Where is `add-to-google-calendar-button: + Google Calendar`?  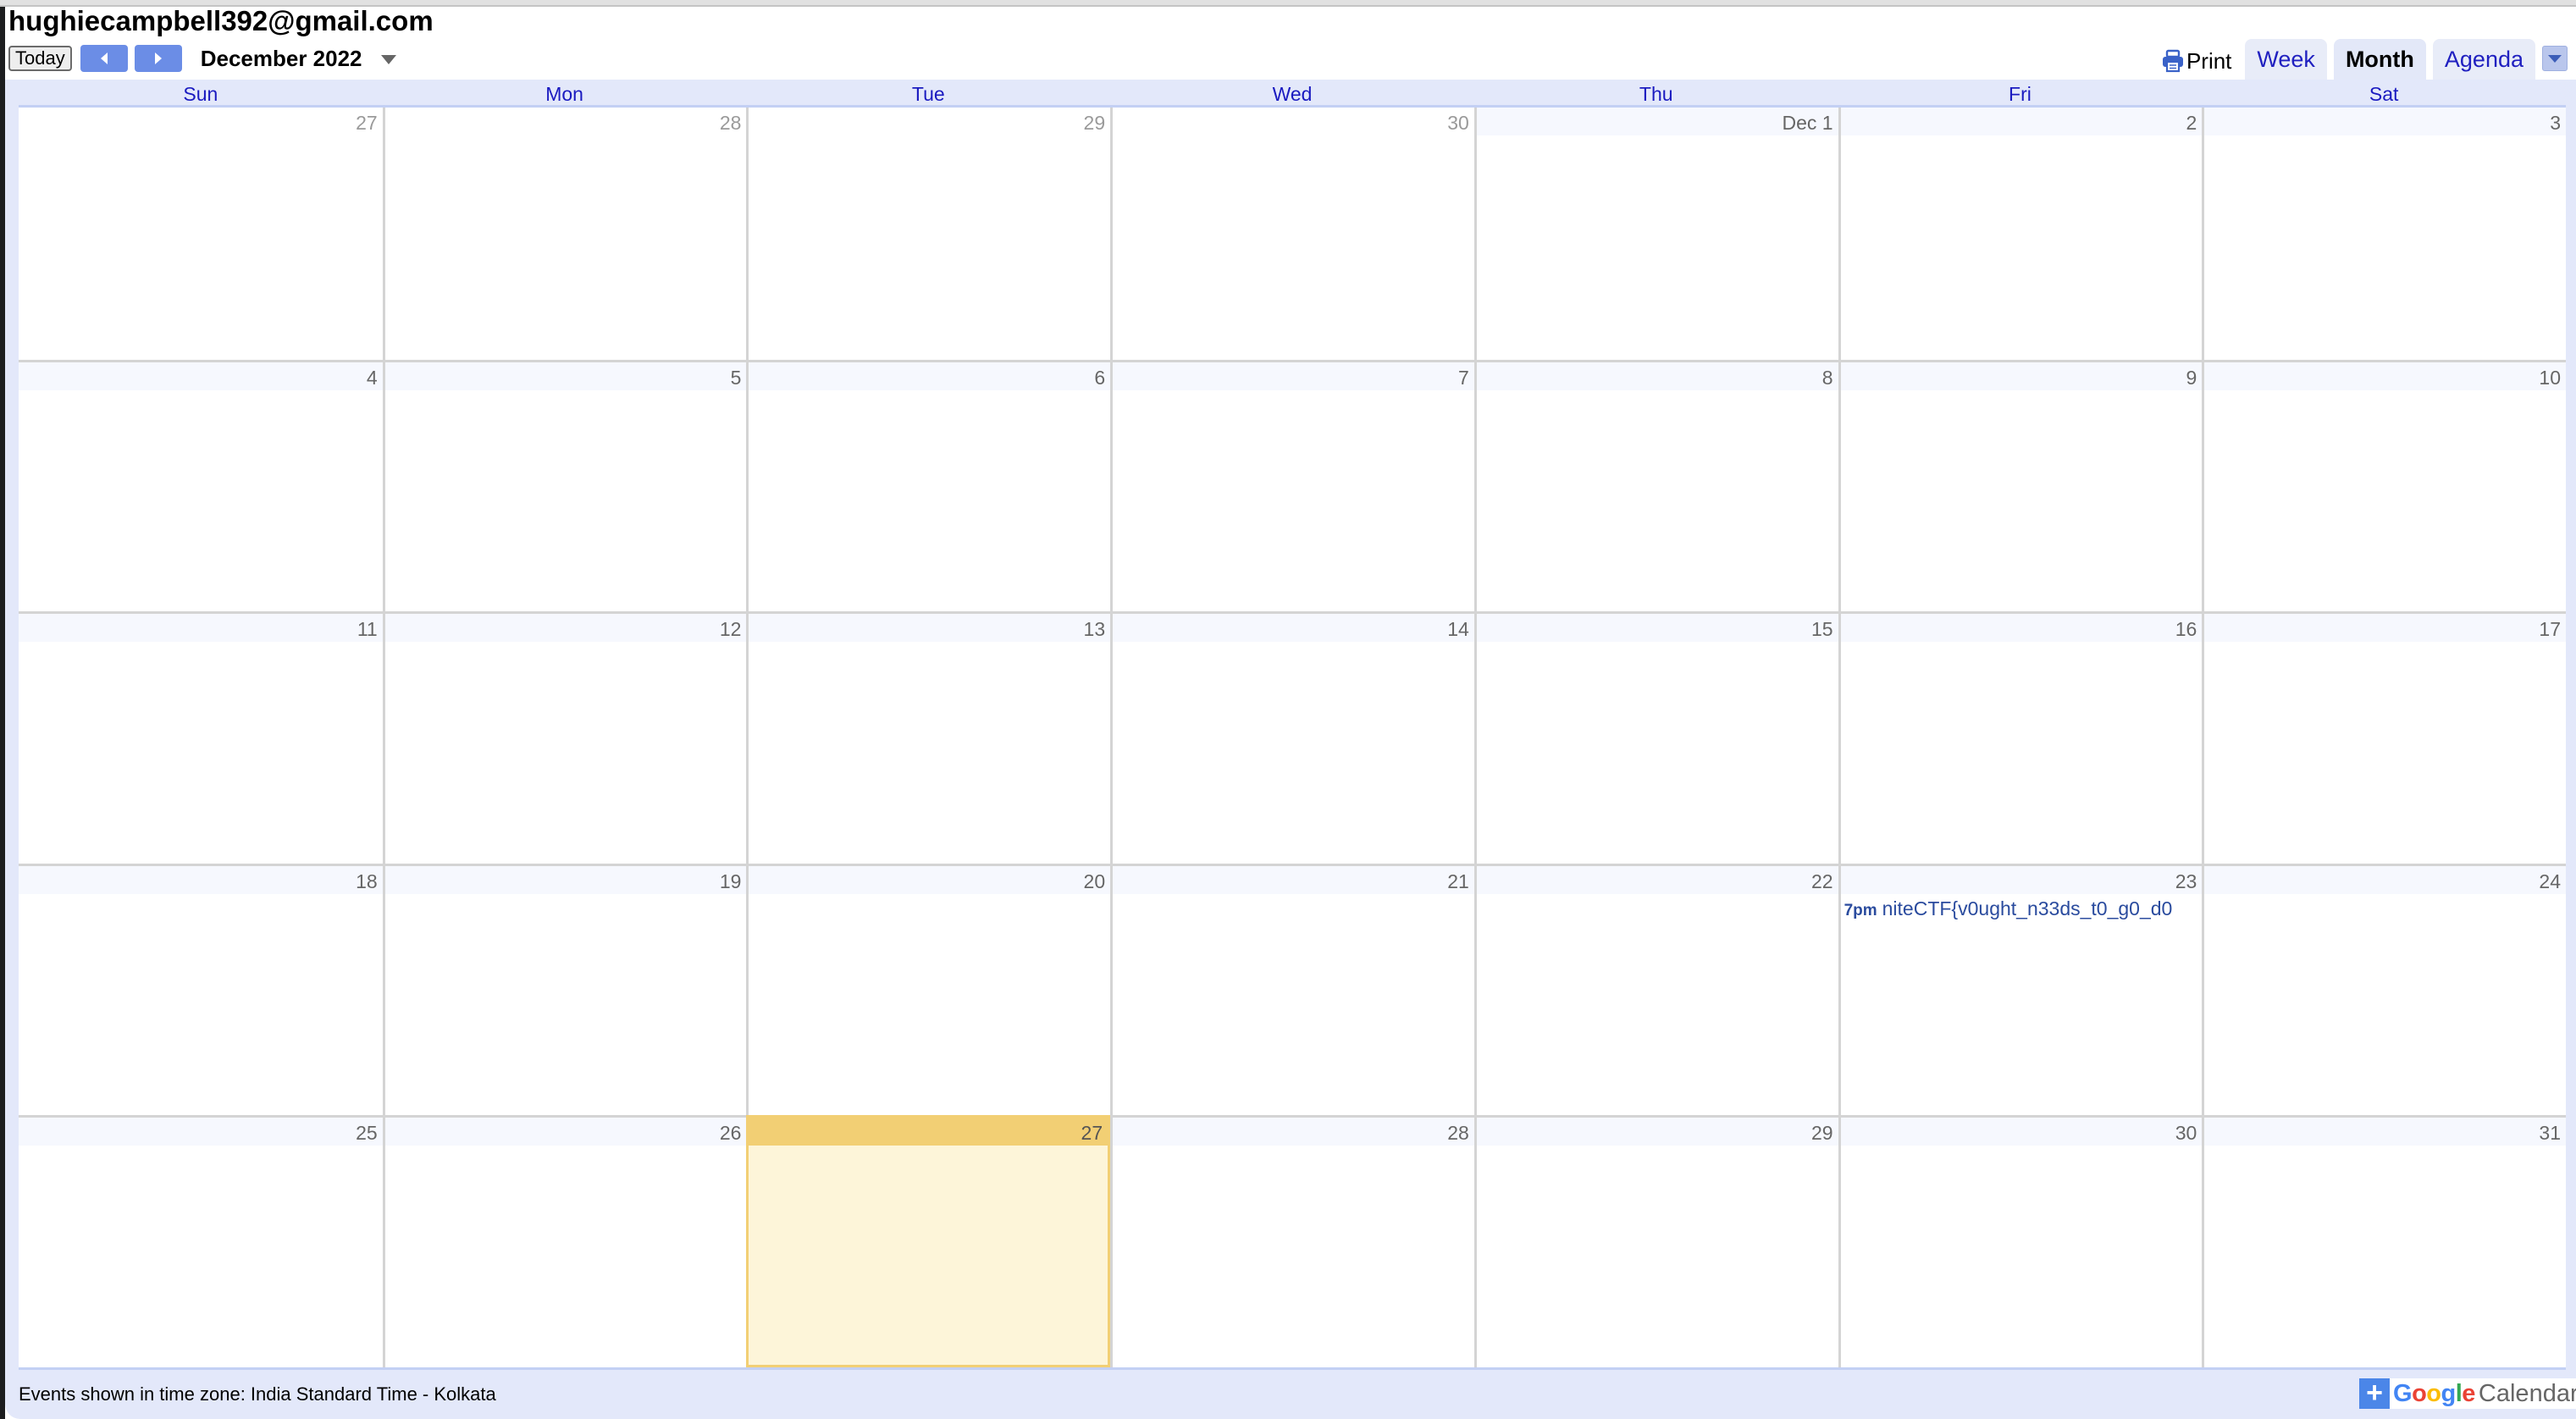
add-to-google-calendar-button: + Google Calendar is located at coordinates (2467, 1393).